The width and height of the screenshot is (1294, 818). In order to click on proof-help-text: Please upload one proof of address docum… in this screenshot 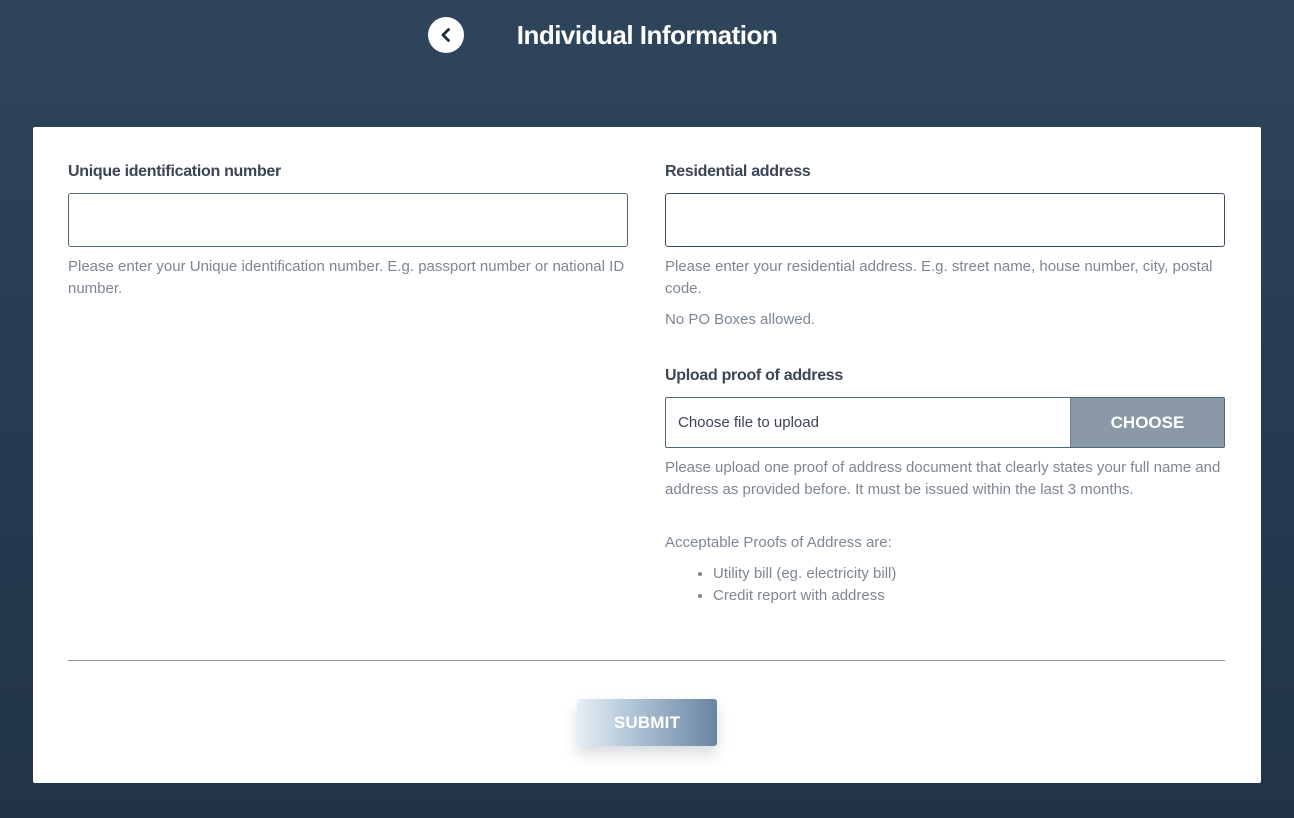, I will do `click(943, 478)`.